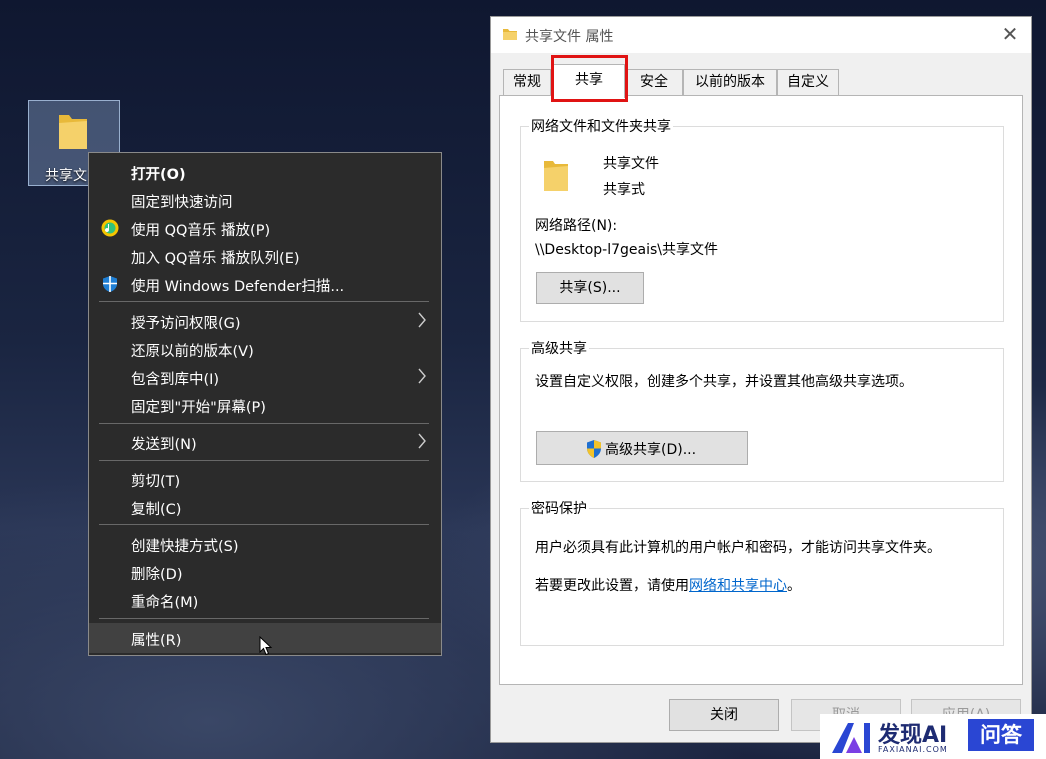  What do you see at coordinates (601, 126) in the screenshot?
I see `group-label: 网络文件和文件夹共享` at bounding box center [601, 126].